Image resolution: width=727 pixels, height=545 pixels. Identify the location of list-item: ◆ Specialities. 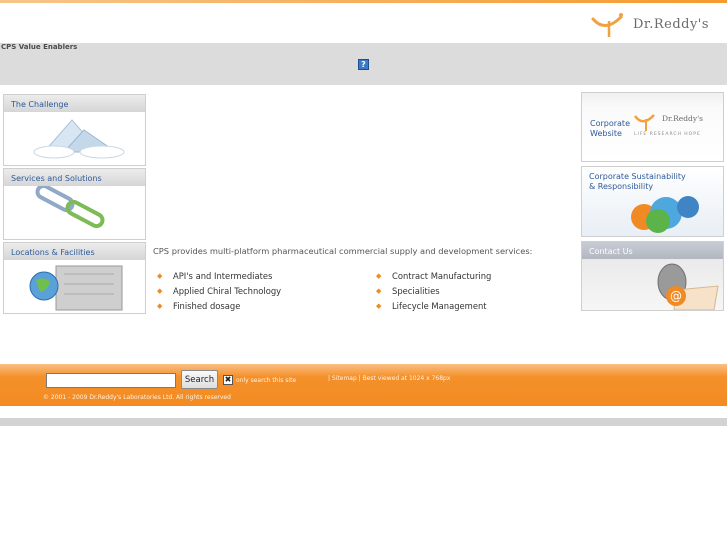
(431, 290).